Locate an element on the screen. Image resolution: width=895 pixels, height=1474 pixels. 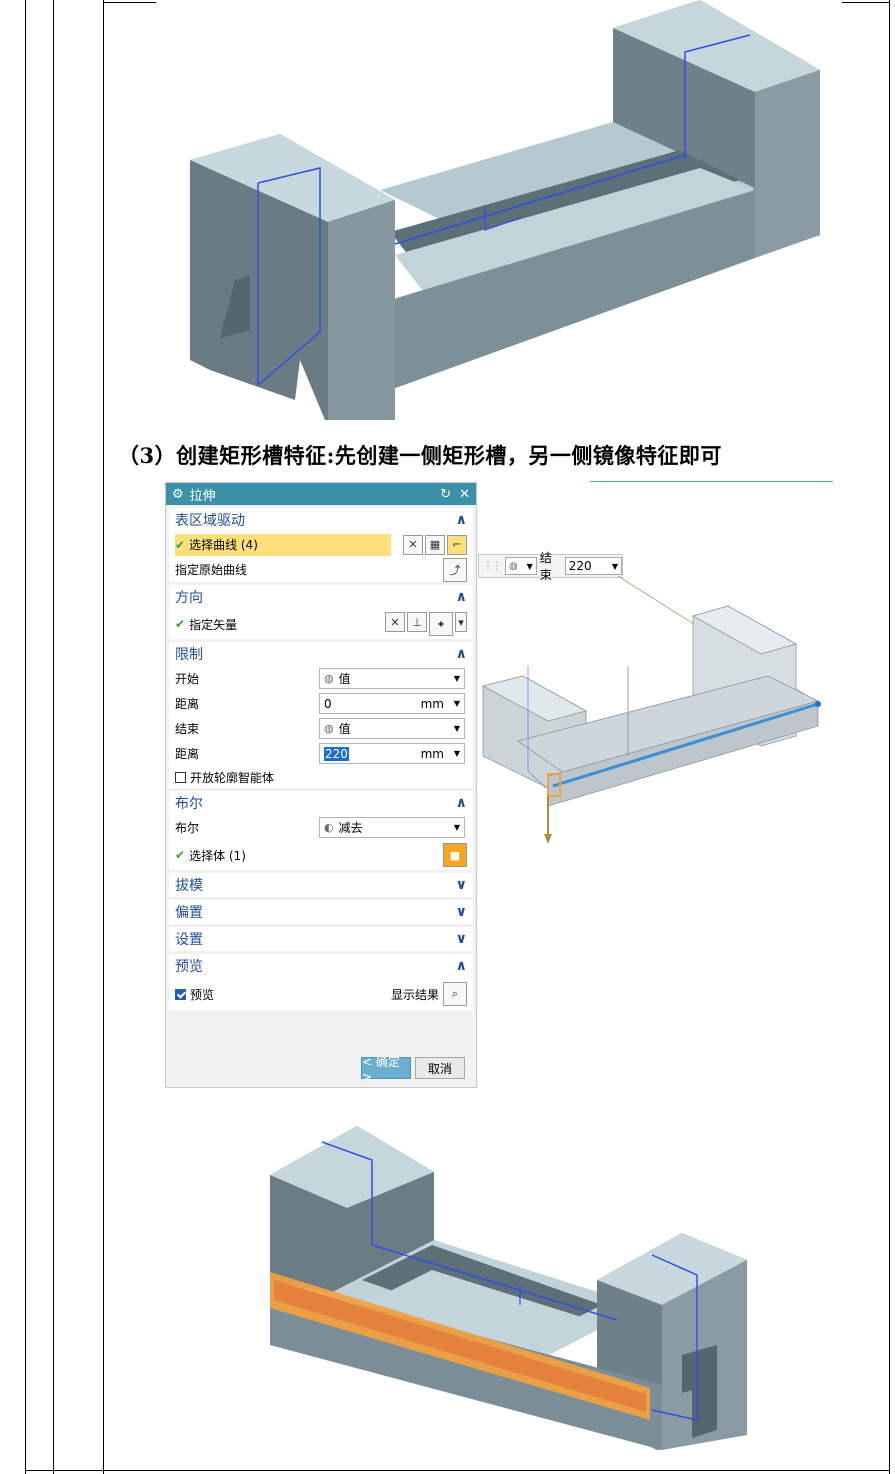
section-header-surface: 表区域驱动 ∧ is located at coordinates (321, 520).